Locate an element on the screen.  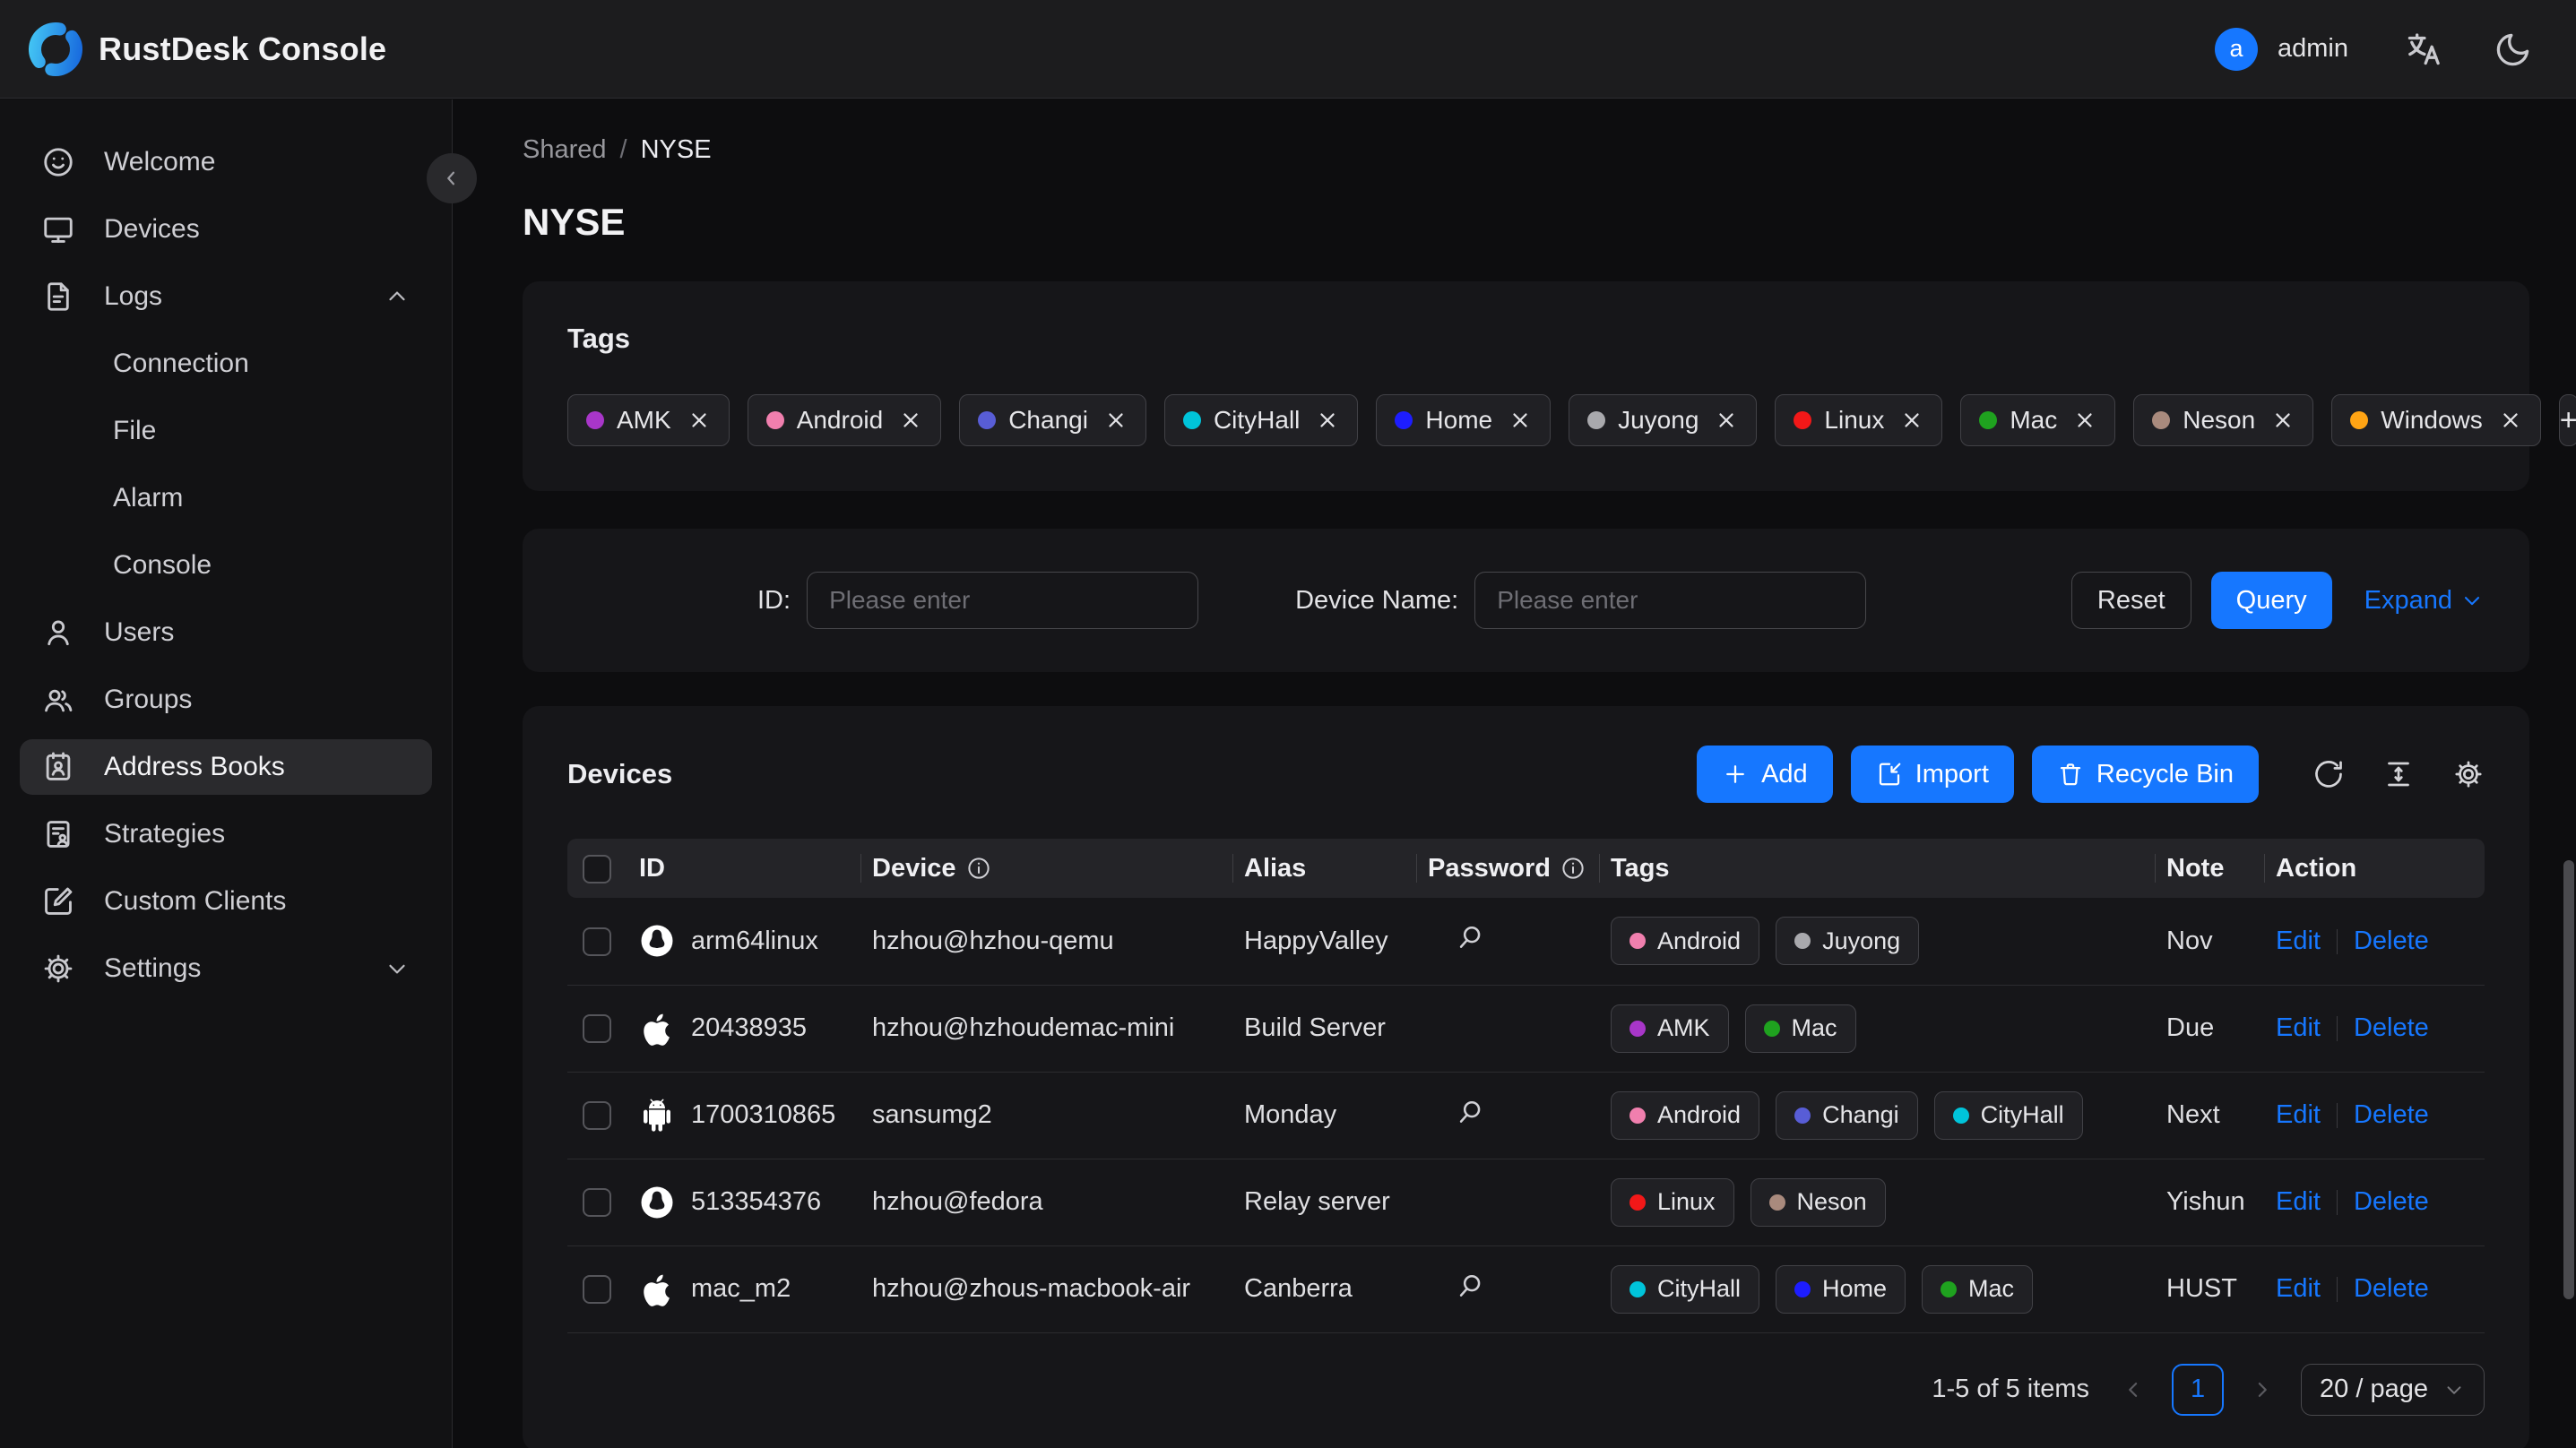
device-name: sansumg2 is located at coordinates (1047, 1115).